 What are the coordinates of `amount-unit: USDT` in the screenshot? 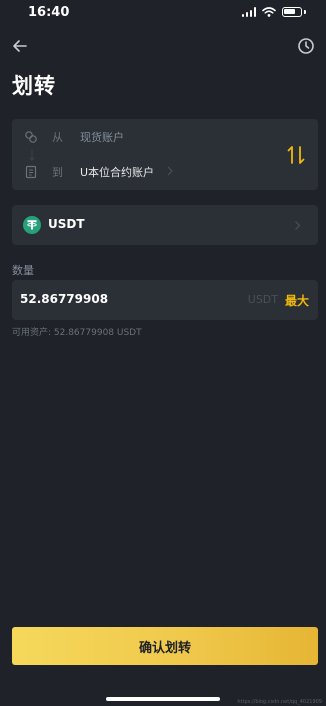 It's located at (262, 299).